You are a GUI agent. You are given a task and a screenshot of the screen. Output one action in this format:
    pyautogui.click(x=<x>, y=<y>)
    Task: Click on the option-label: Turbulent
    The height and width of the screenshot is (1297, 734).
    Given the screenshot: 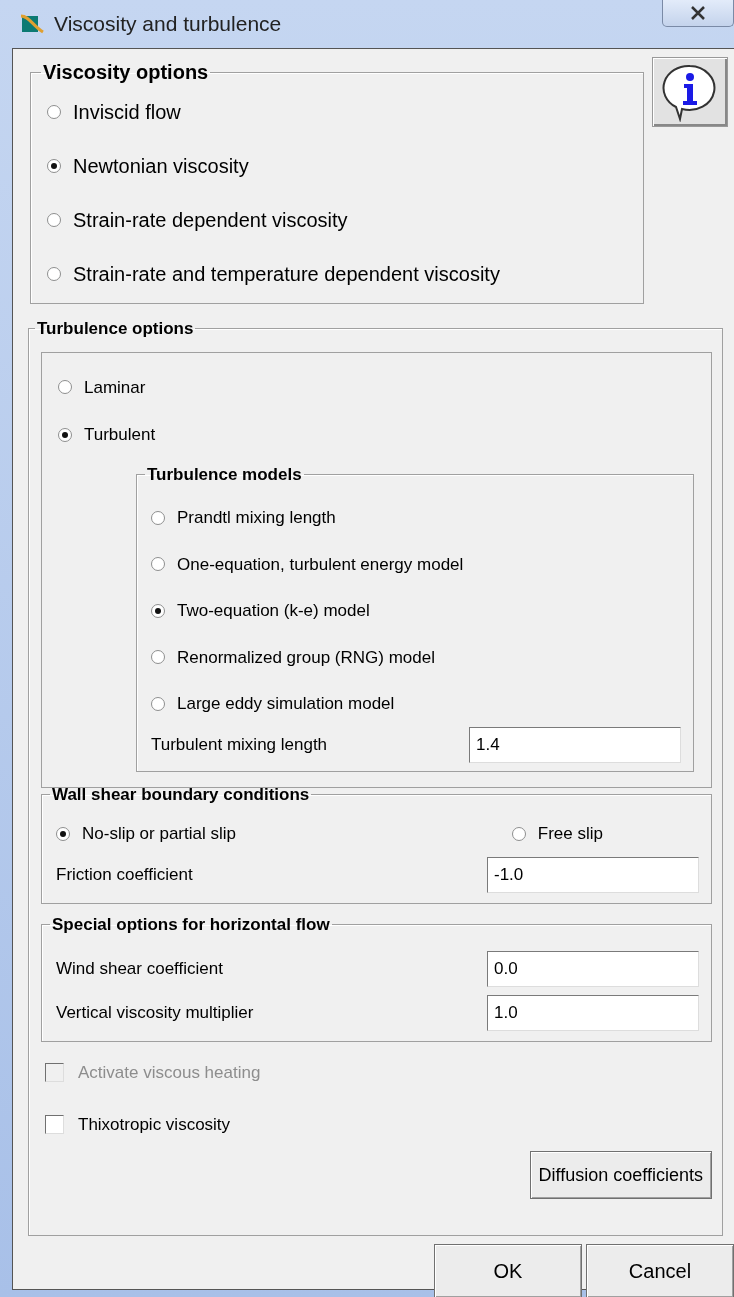 What is the action you would take?
    pyautogui.click(x=120, y=435)
    